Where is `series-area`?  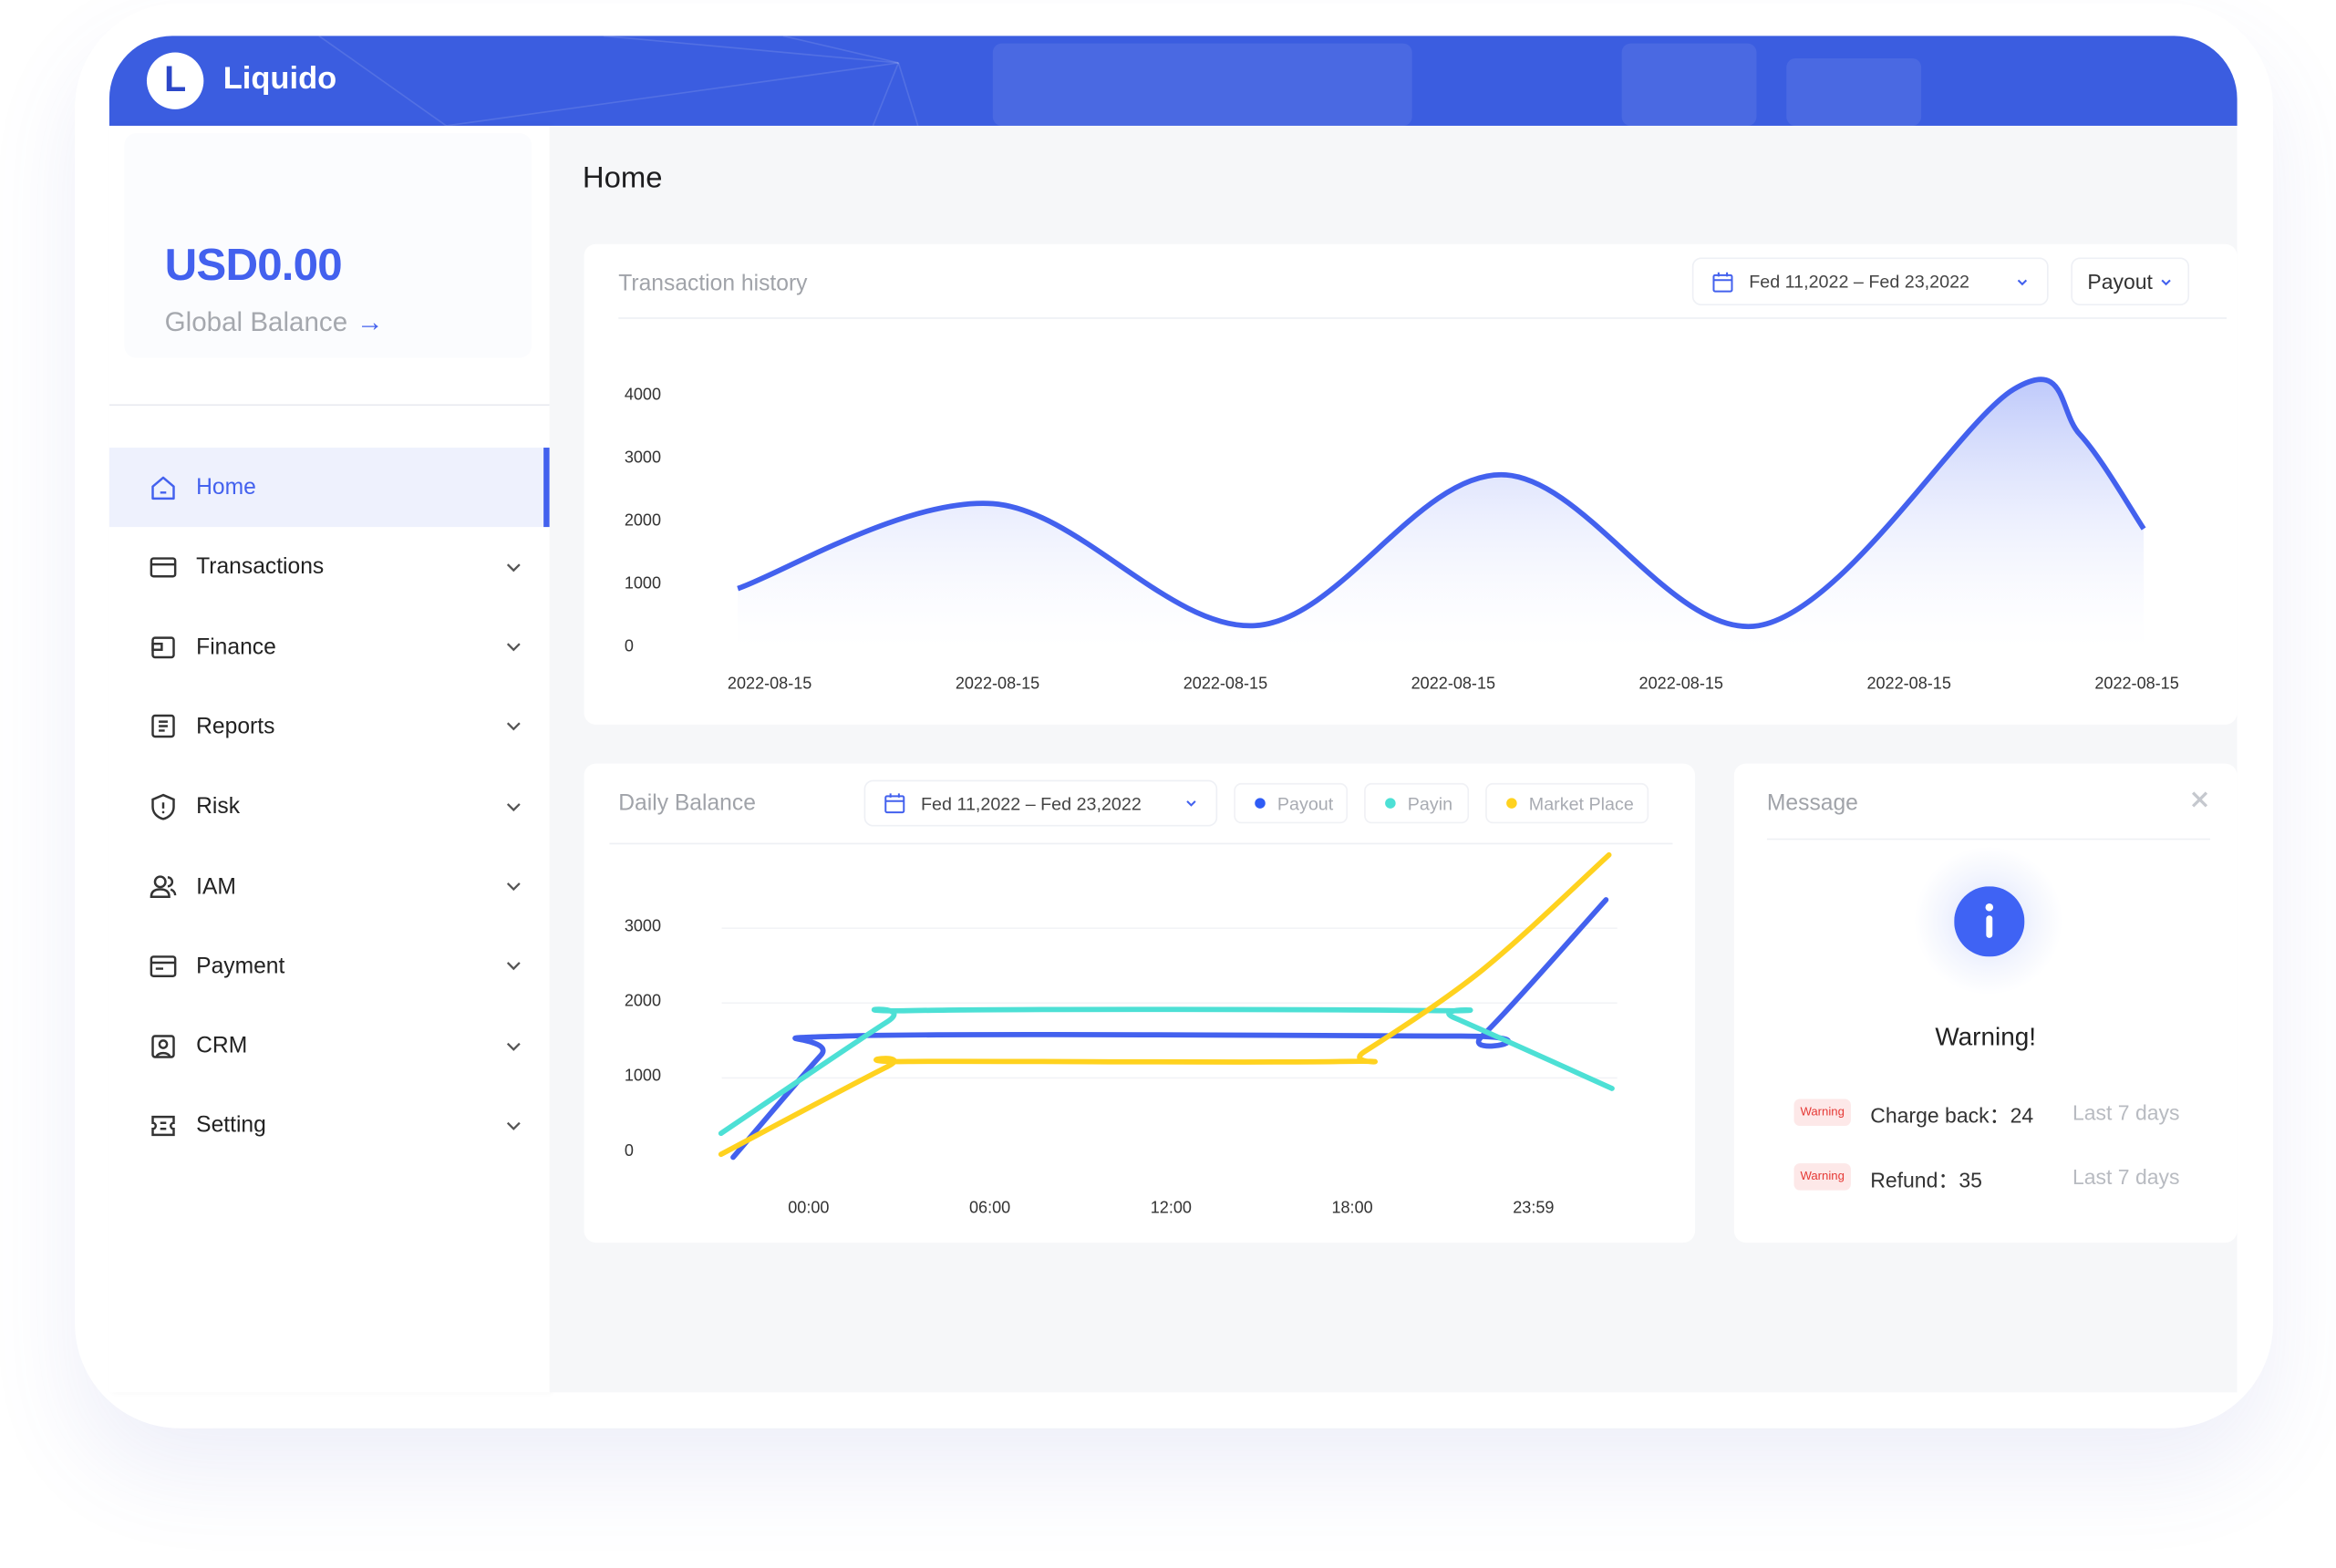 series-area is located at coordinates (1441, 514).